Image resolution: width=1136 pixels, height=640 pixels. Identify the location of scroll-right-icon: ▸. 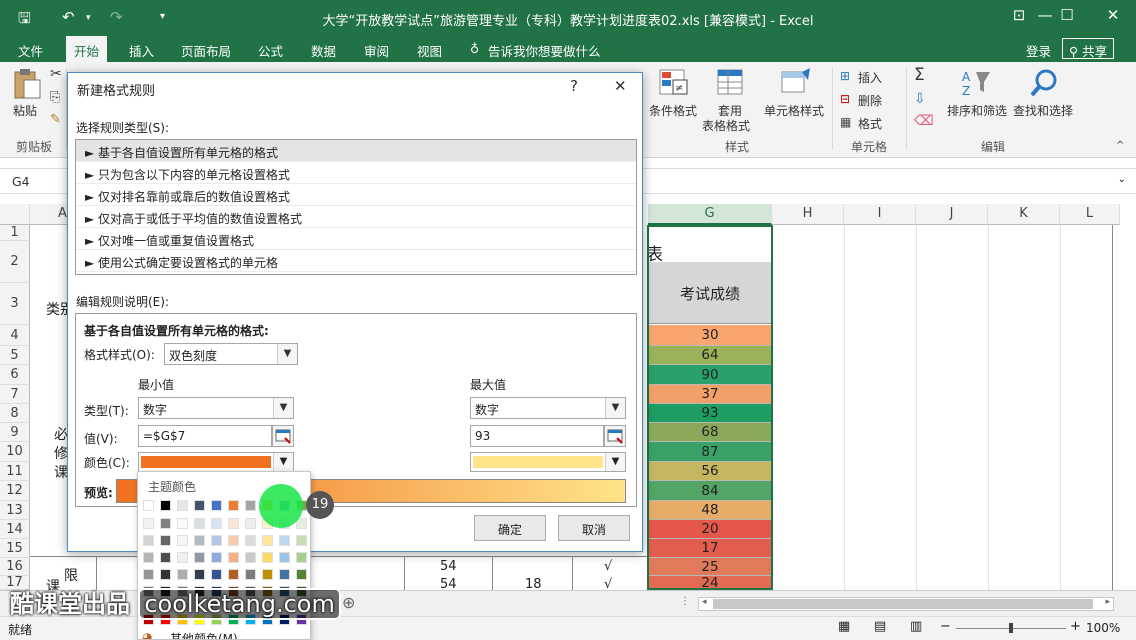
(1107, 602).